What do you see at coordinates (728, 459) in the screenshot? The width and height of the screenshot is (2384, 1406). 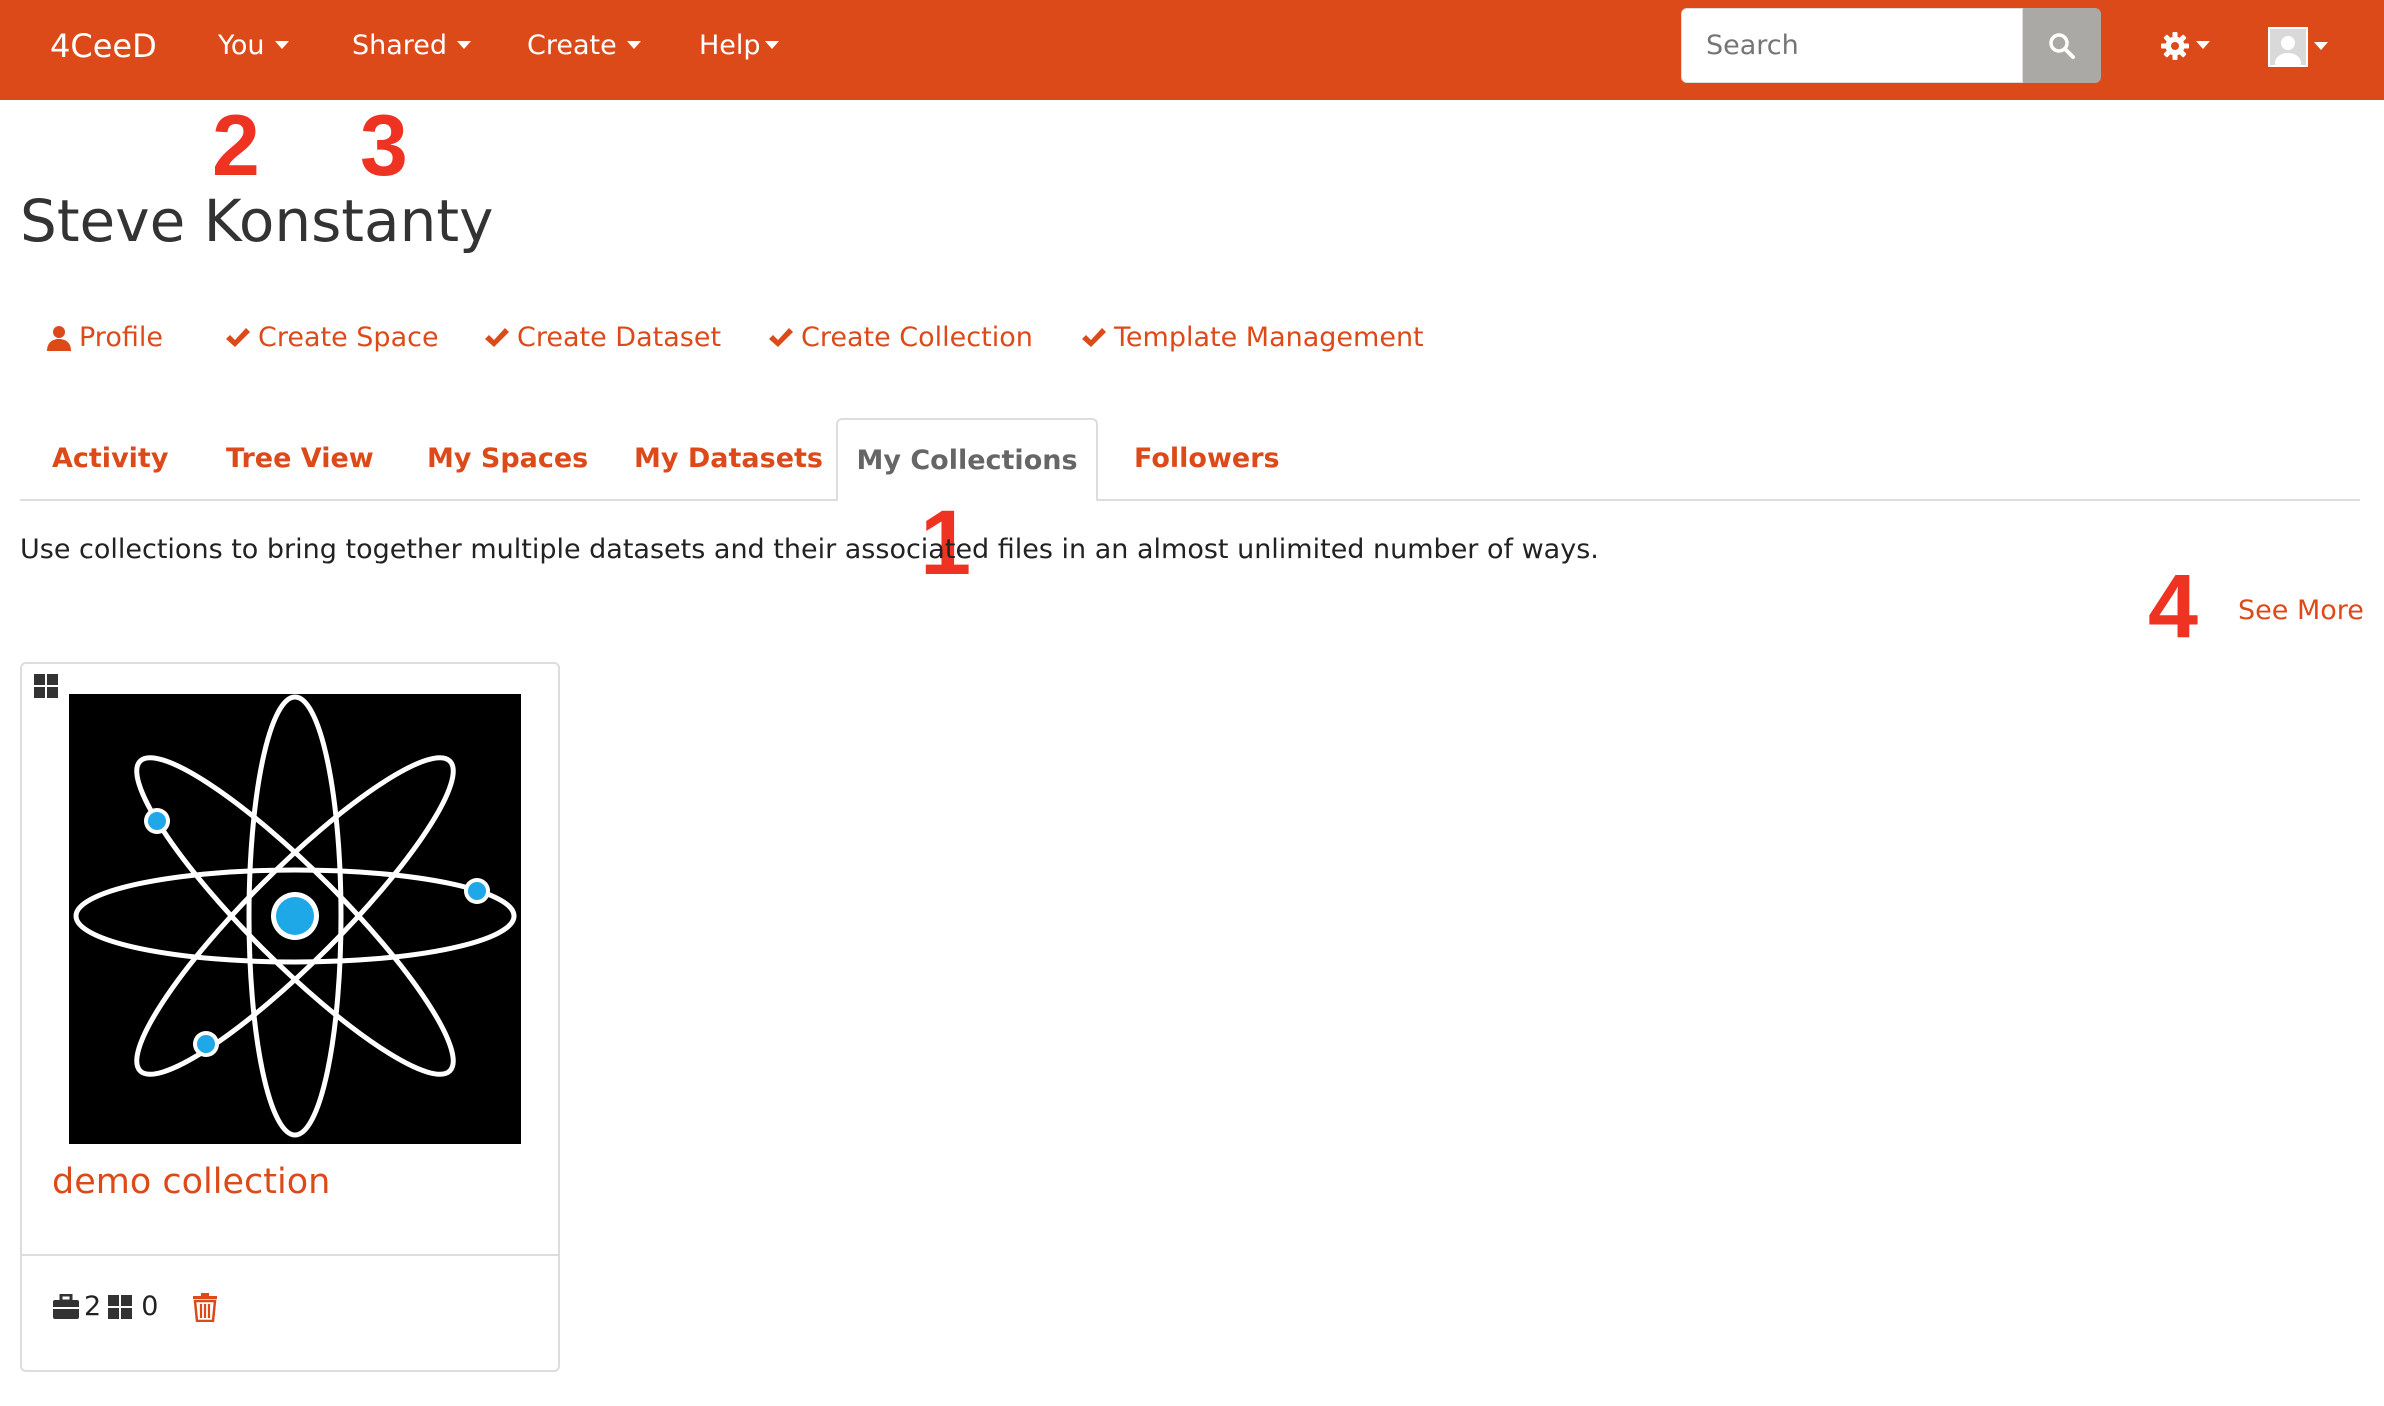 I see `tab-my-datasets: My Datasets` at bounding box center [728, 459].